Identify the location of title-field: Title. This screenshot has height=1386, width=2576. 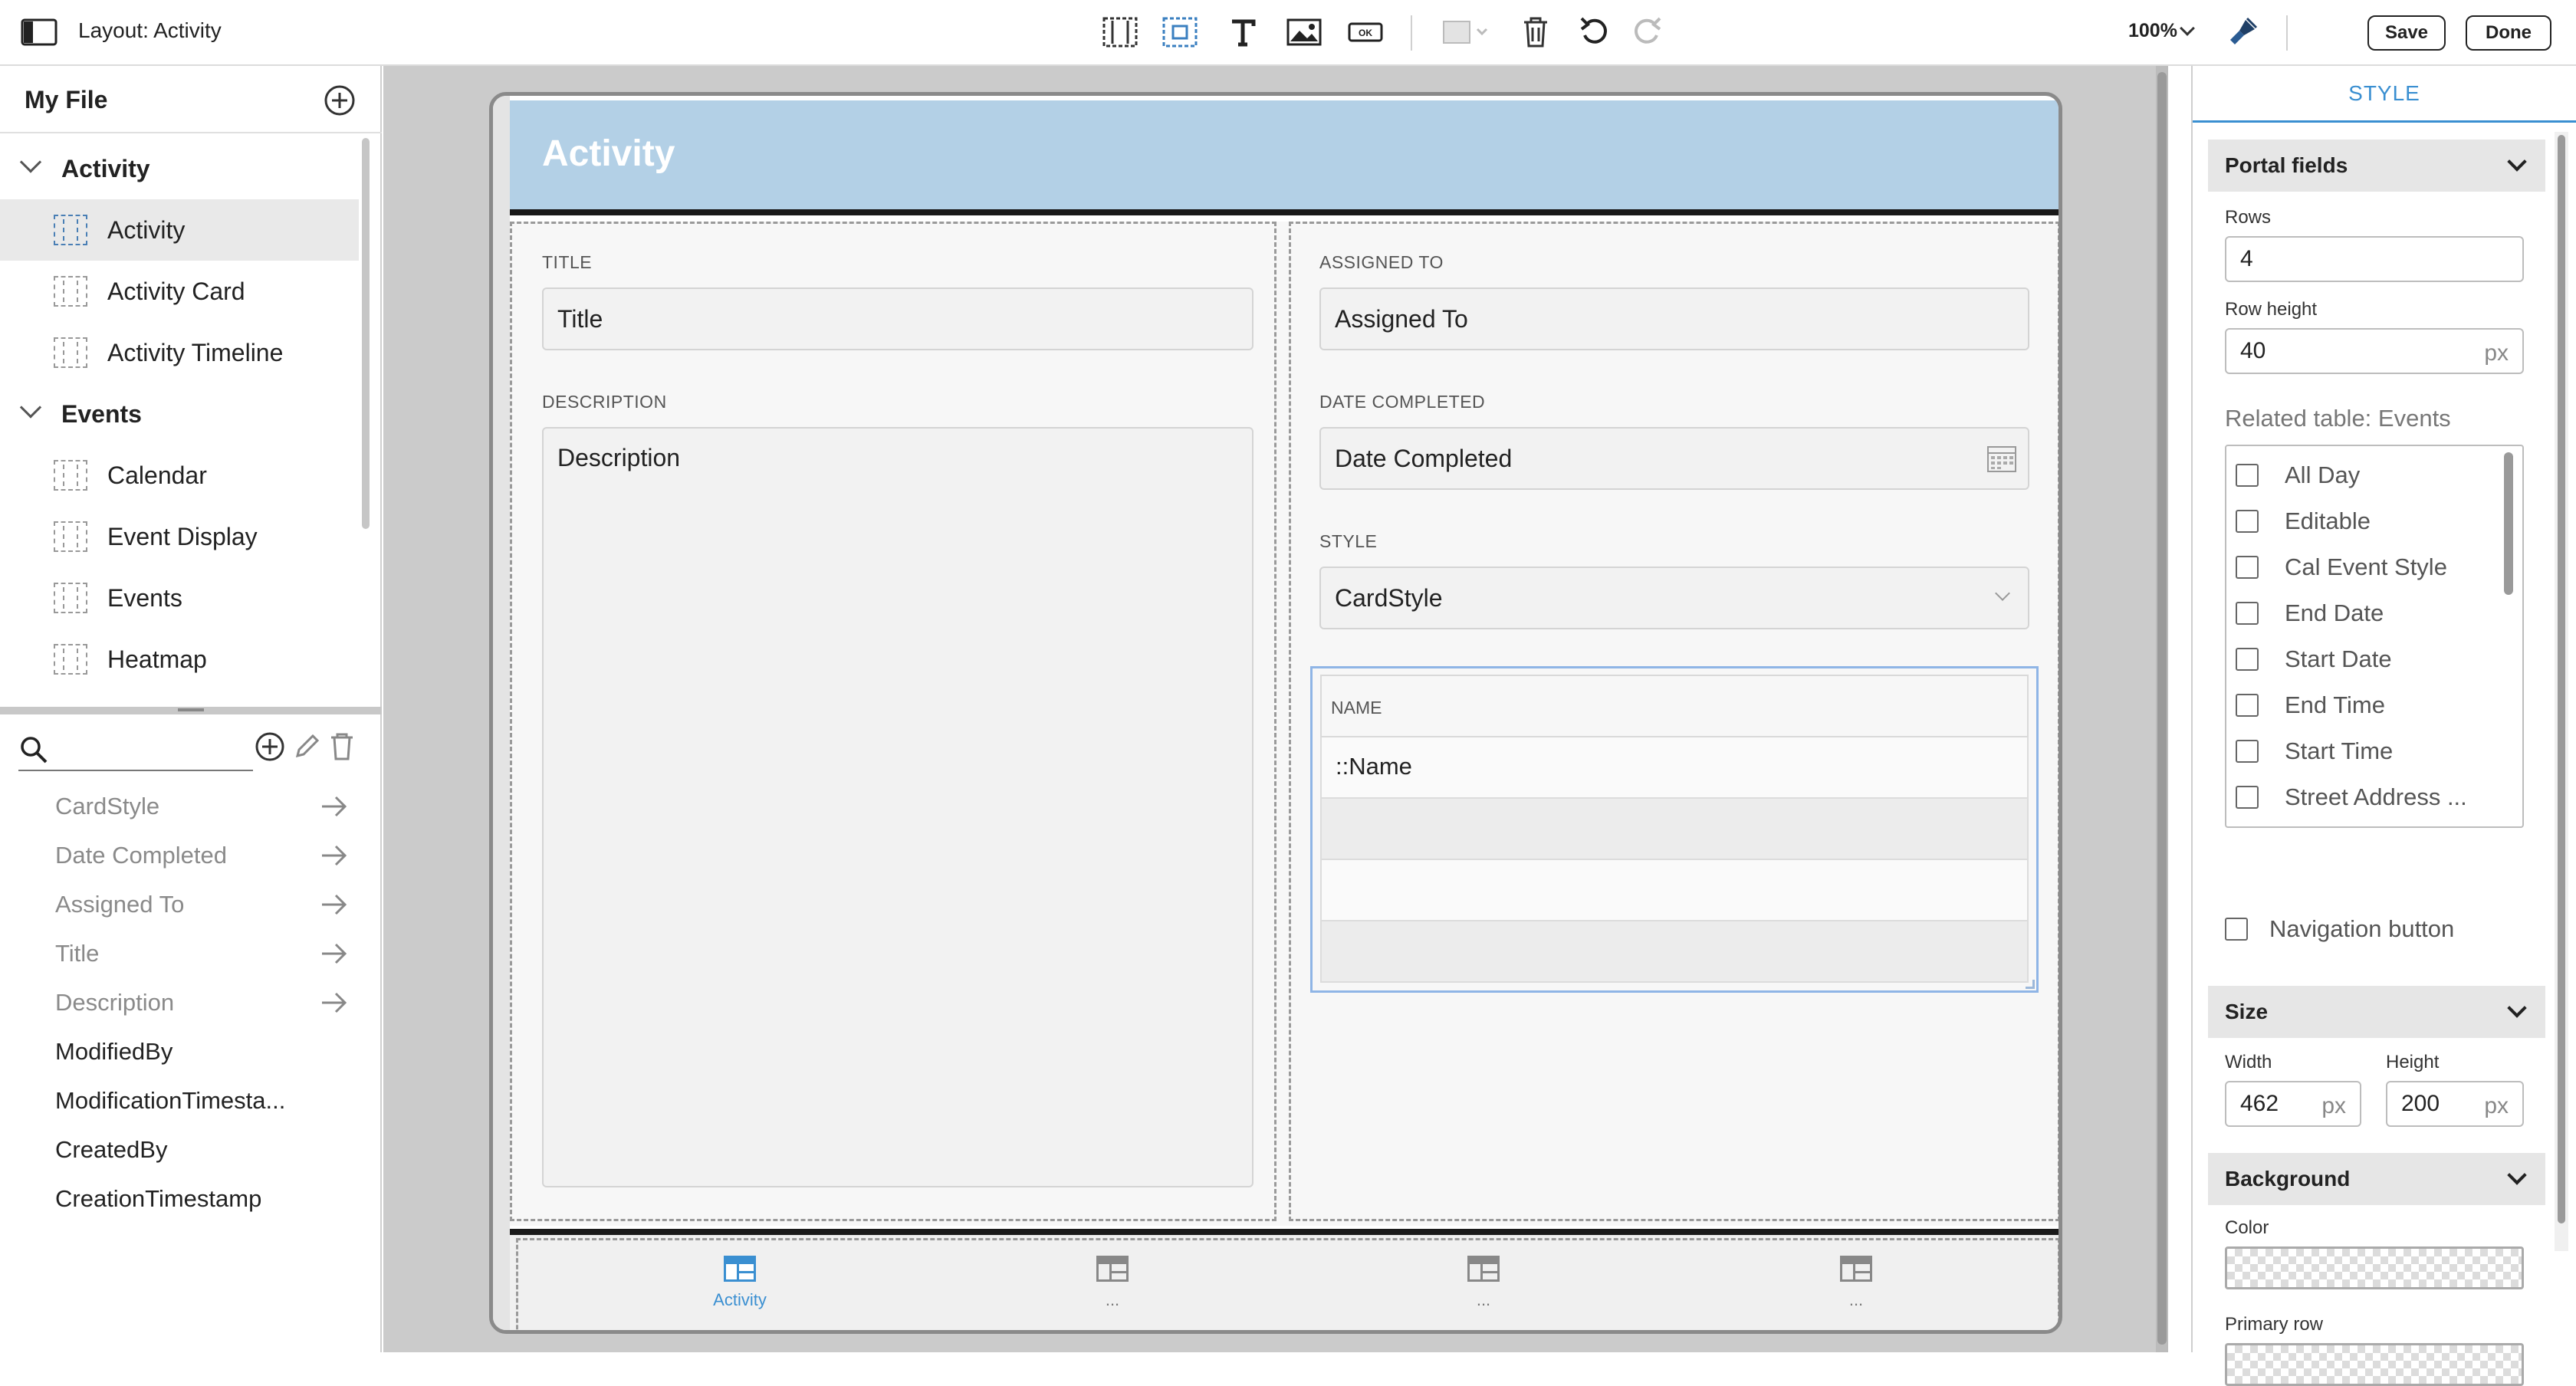
(898, 319).